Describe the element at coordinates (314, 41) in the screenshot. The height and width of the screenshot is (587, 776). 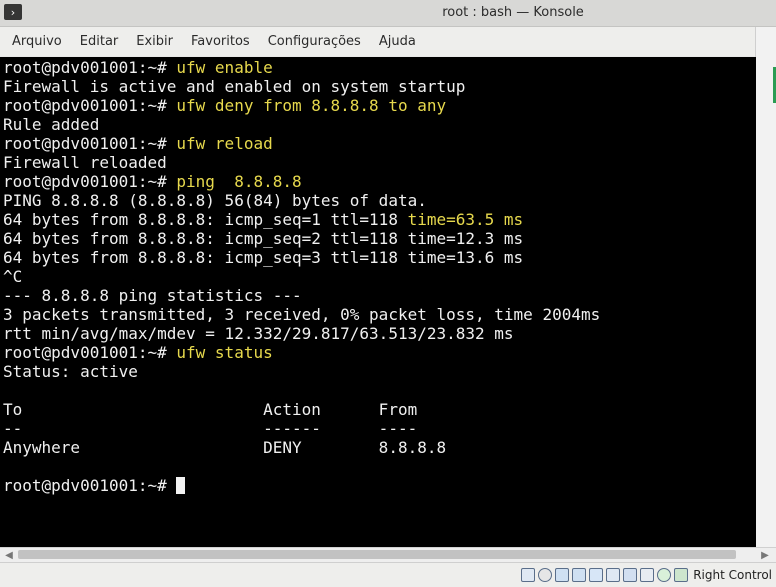
I see `menu-configuracoes: Configurações` at that location.